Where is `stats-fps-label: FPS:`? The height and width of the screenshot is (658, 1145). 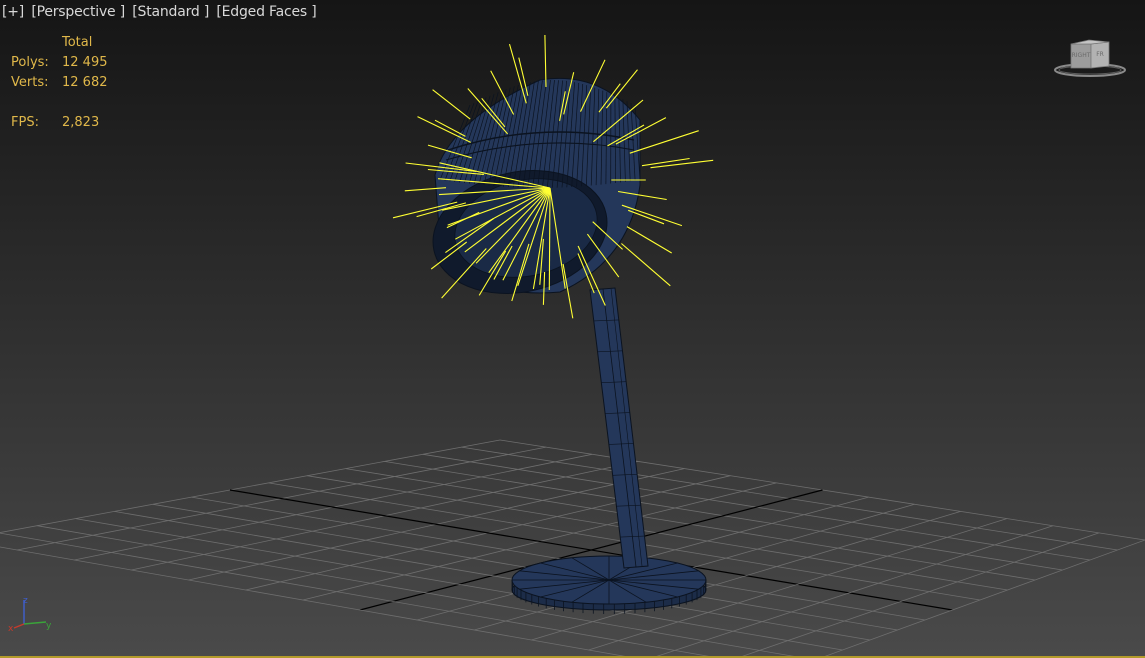
stats-fps-label: FPS: is located at coordinates (25, 122).